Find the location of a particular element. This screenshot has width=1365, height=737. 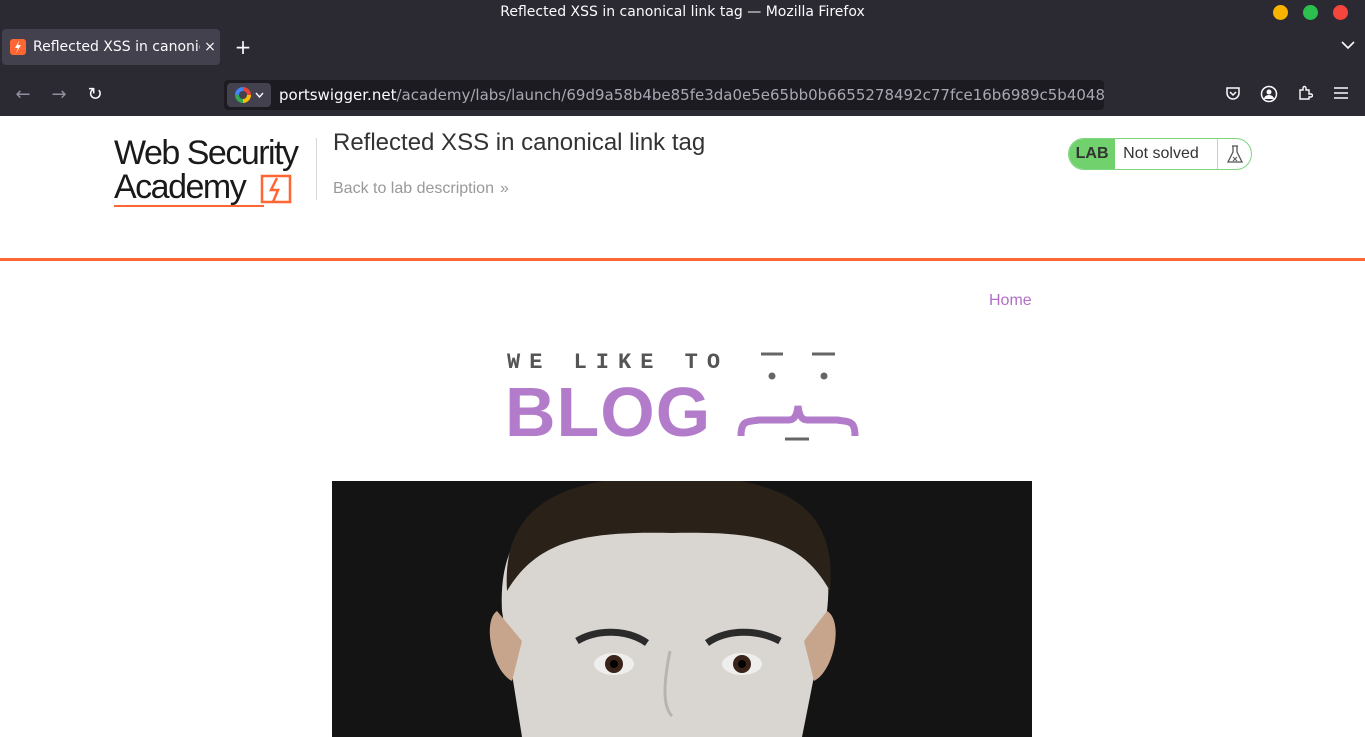

reload-button: ↻ is located at coordinates (95, 95).